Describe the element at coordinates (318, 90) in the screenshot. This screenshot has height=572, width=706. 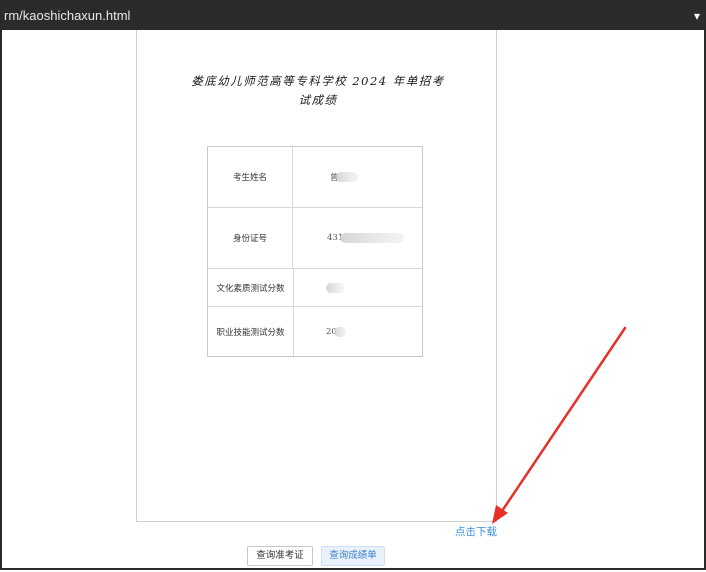
I see `report-title: 娄底幼儿师范高等专科学校 2024 年单招考试成绩` at that location.